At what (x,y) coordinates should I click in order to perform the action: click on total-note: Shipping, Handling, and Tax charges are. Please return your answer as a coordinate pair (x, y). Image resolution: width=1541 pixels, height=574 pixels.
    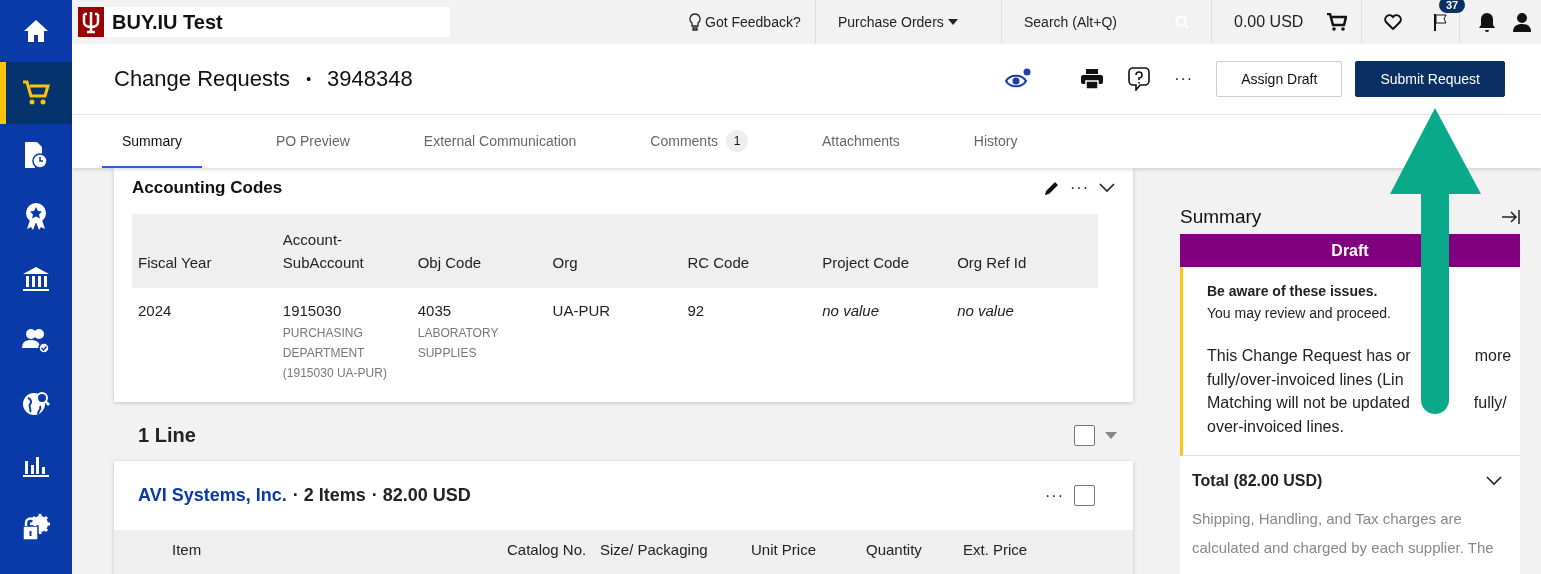
    Looking at the image, I should click on (1327, 519).